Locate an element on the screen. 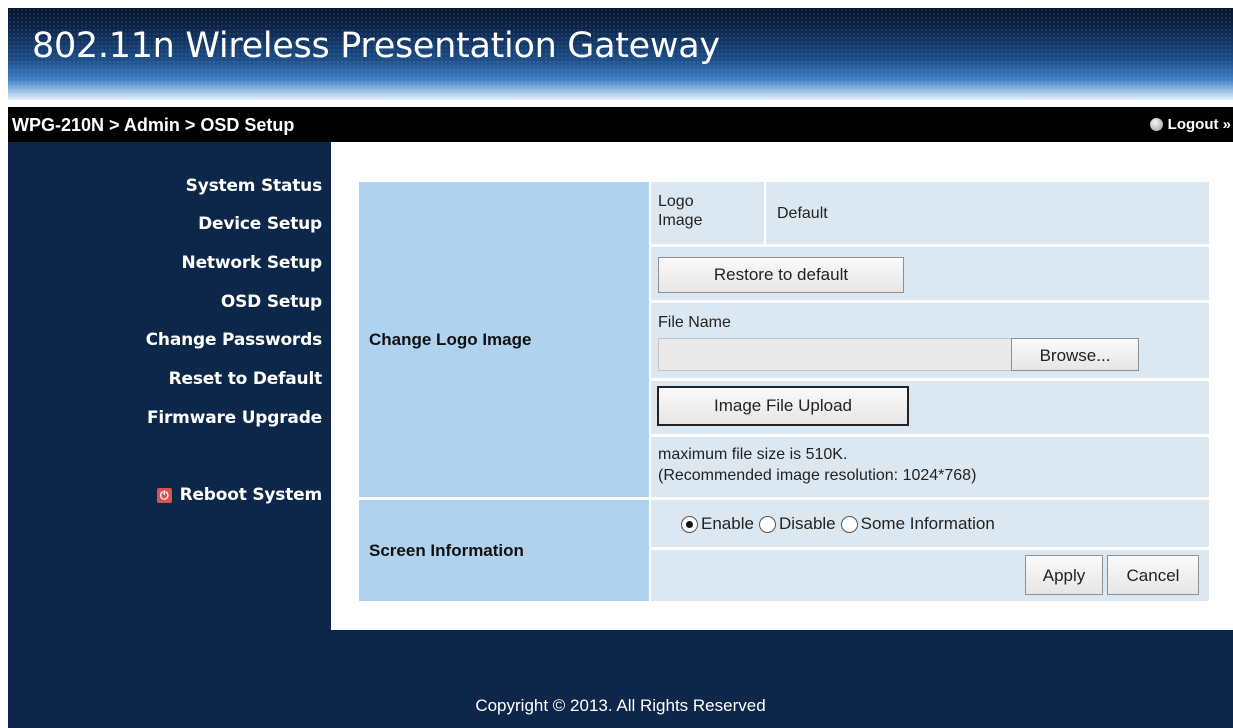 This screenshot has height=728, width=1233. footer: Copyright © 2013. All Rights Reserved is located at coordinates (620, 679).